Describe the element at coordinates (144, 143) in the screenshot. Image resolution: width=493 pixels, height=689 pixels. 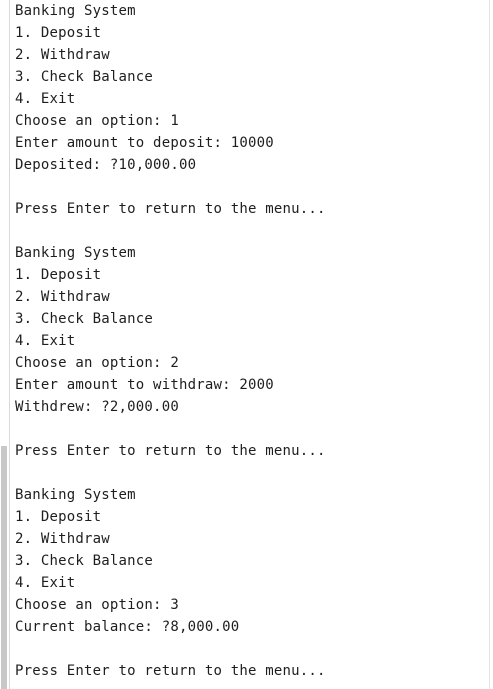
I see `console-line: Enter amount to deposit: 10000` at that location.